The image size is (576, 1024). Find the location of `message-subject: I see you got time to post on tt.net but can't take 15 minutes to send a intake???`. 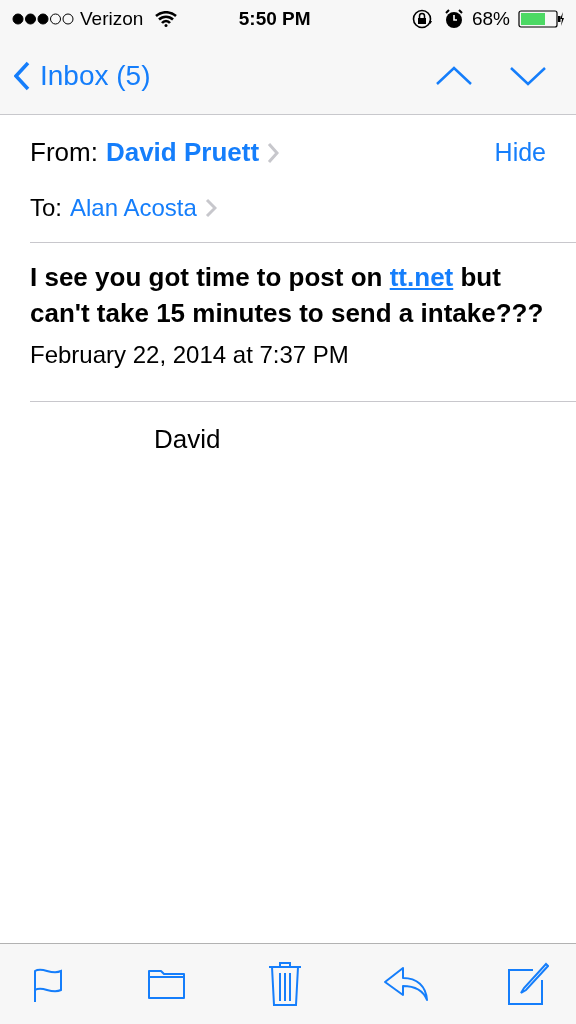

message-subject: I see you got time to post on tt.net but can't take 15 minutes to send a intake??? is located at coordinates (287, 295).